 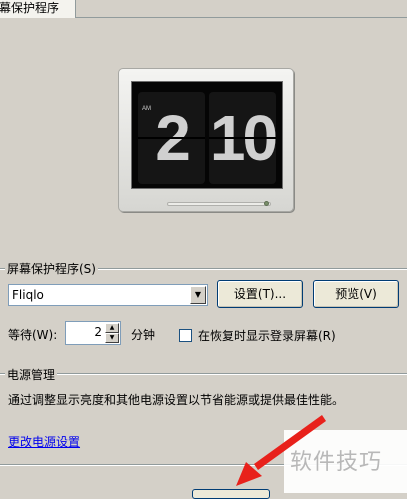 I want to click on annotation-arrow-icon, so click(x=281, y=450).